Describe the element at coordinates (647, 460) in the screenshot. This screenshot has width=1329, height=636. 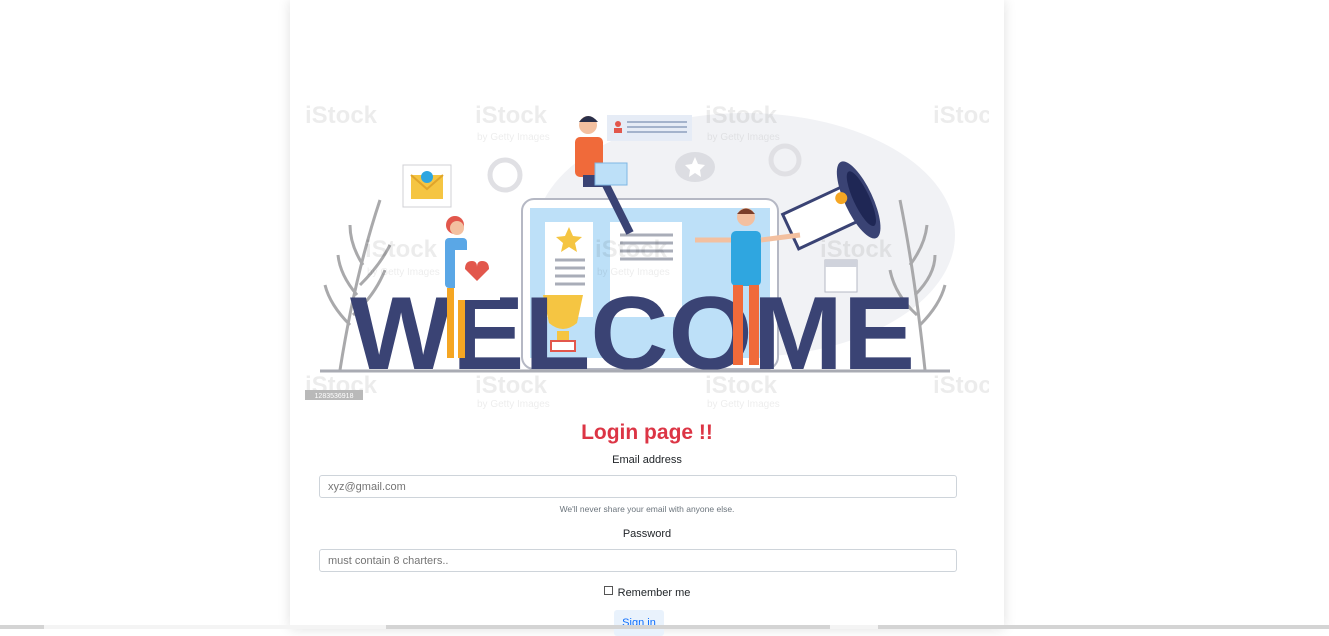
I see `email-label: Email address` at that location.